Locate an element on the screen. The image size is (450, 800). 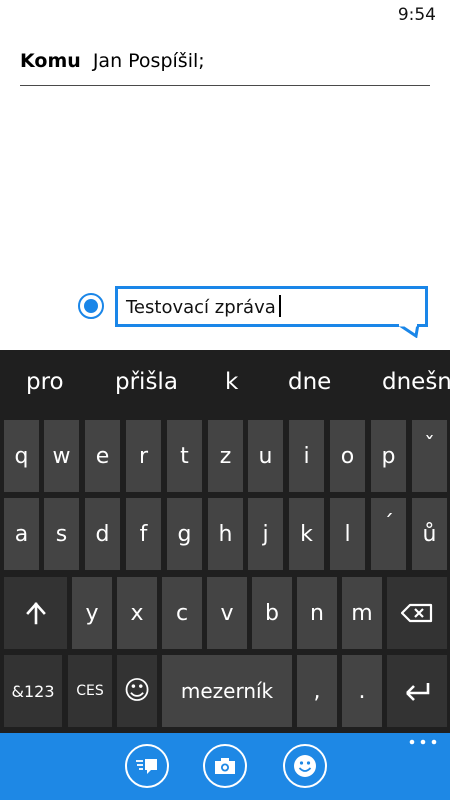
key: y is located at coordinates (92, 613).